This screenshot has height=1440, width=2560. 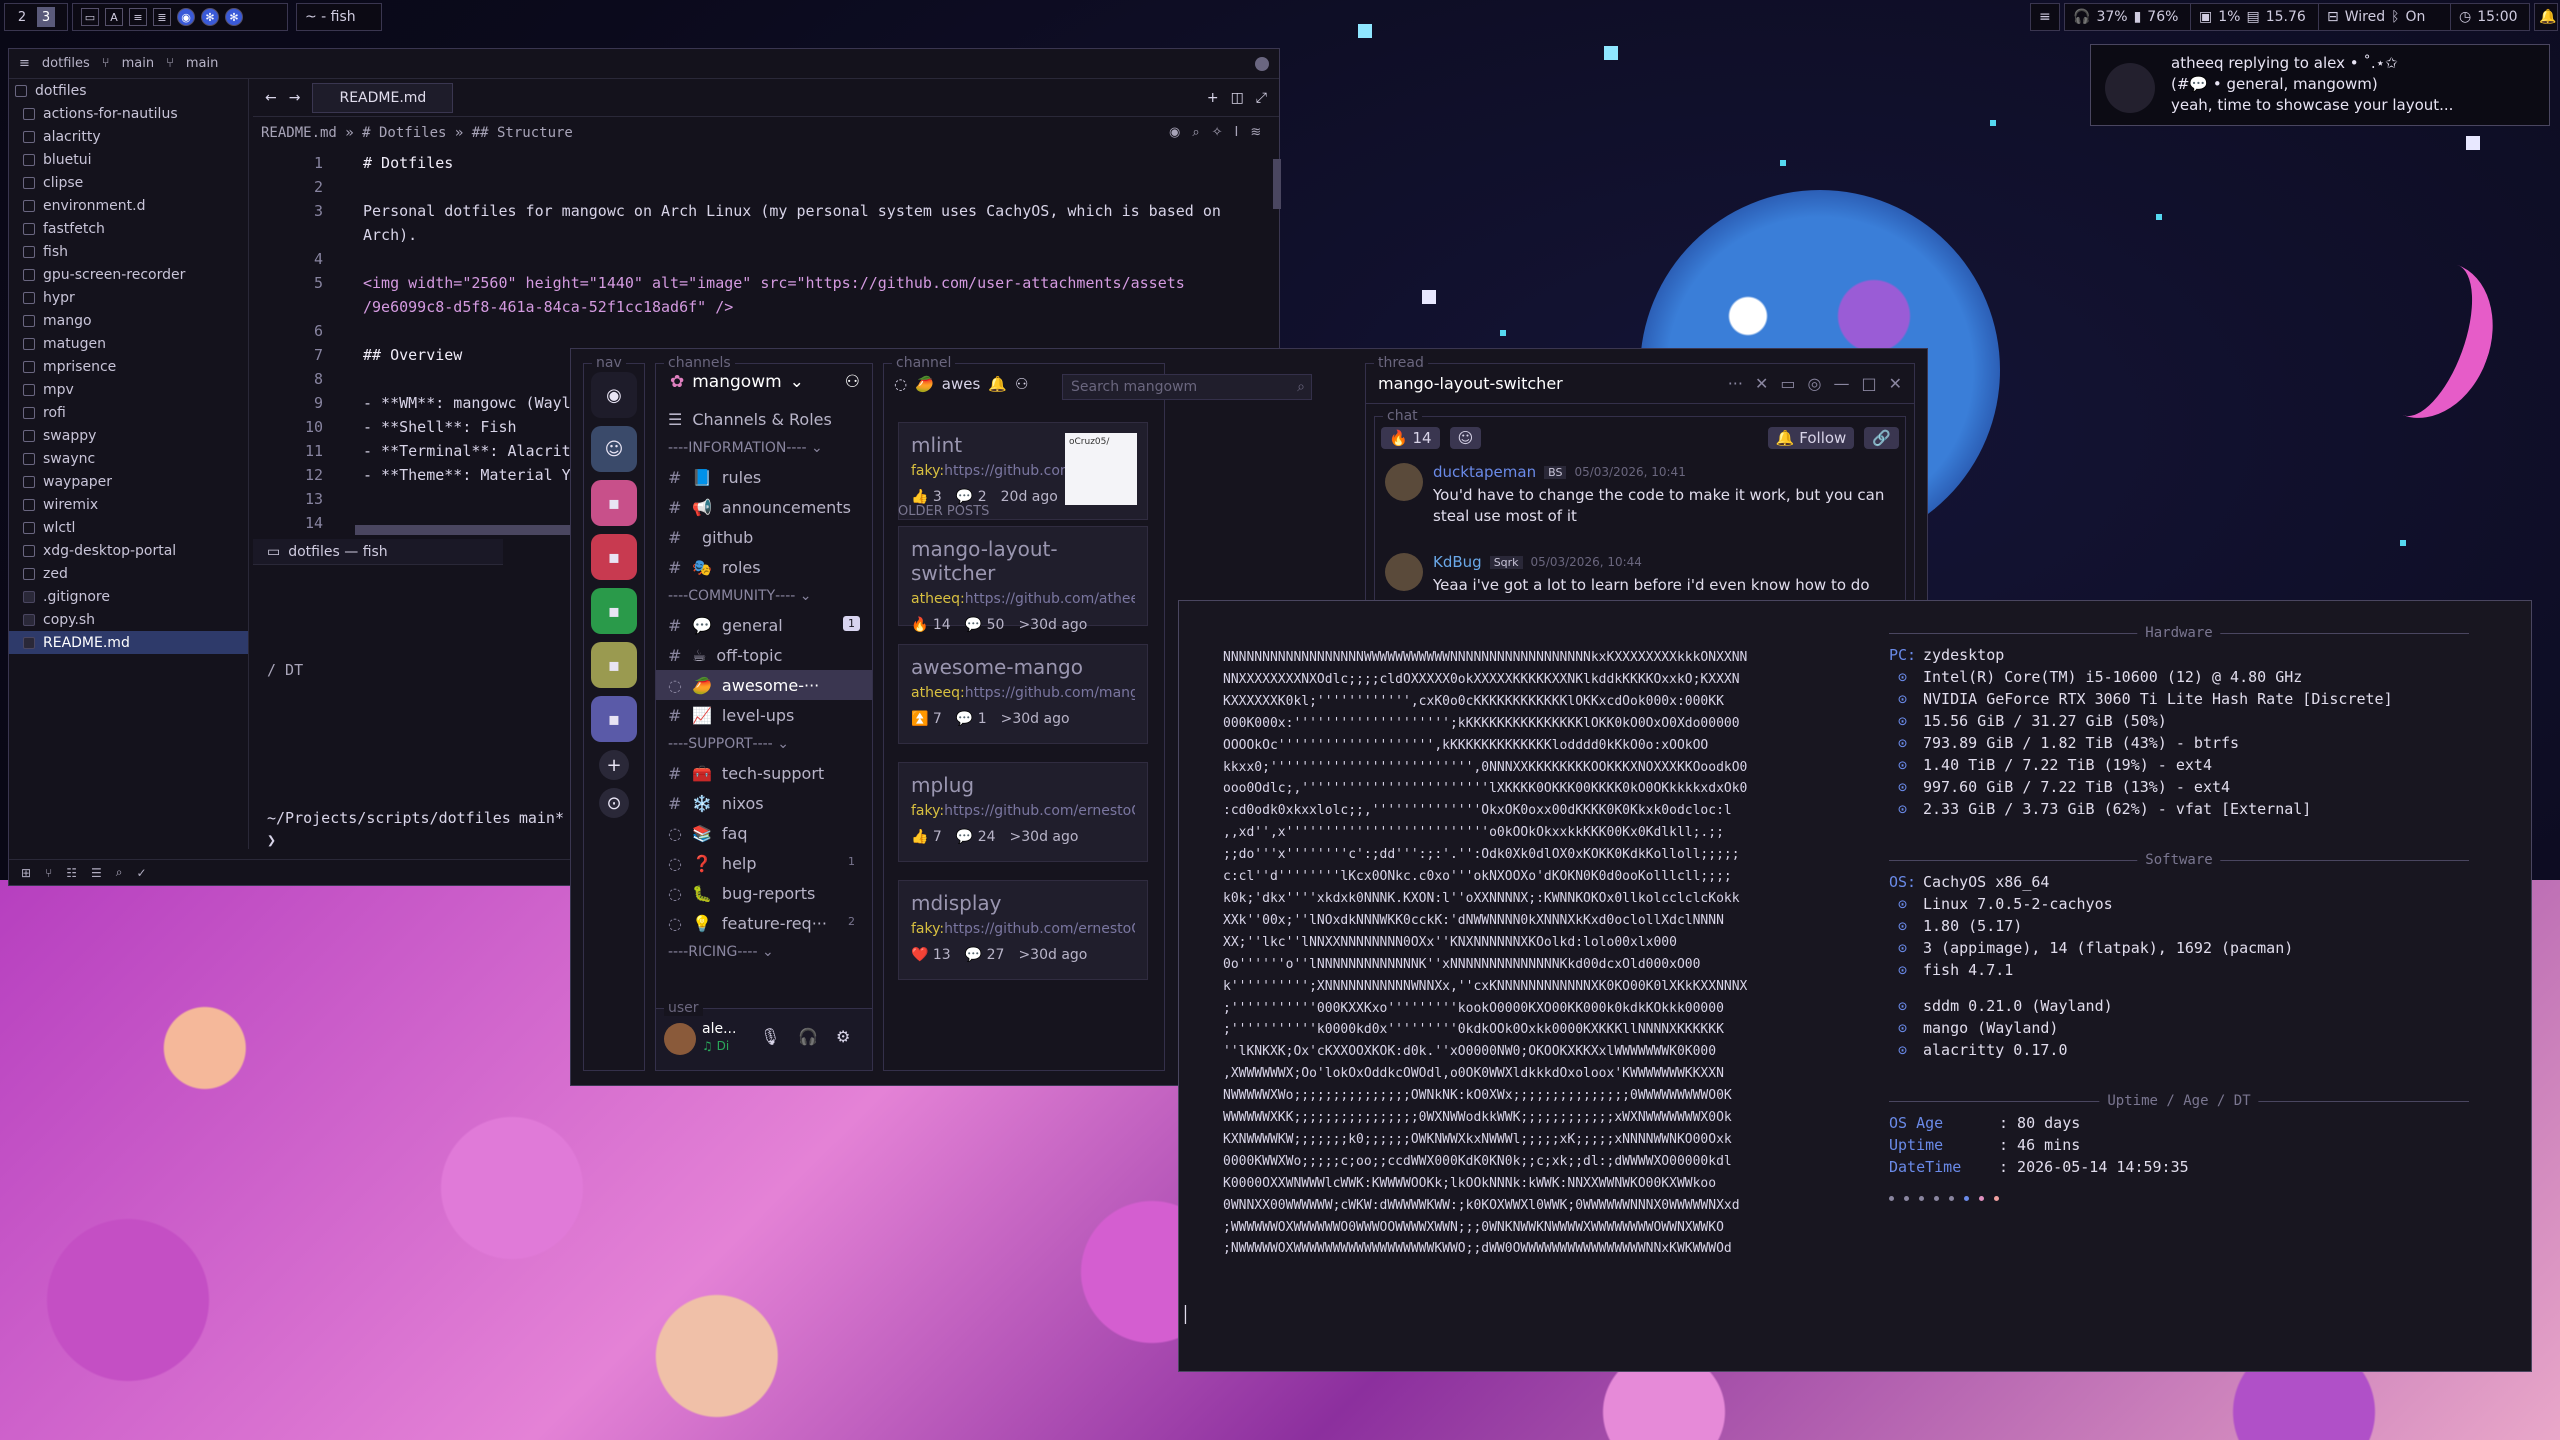 I want to click on channel-item: ◌ 🥭 awesome-···, so click(x=764, y=685).